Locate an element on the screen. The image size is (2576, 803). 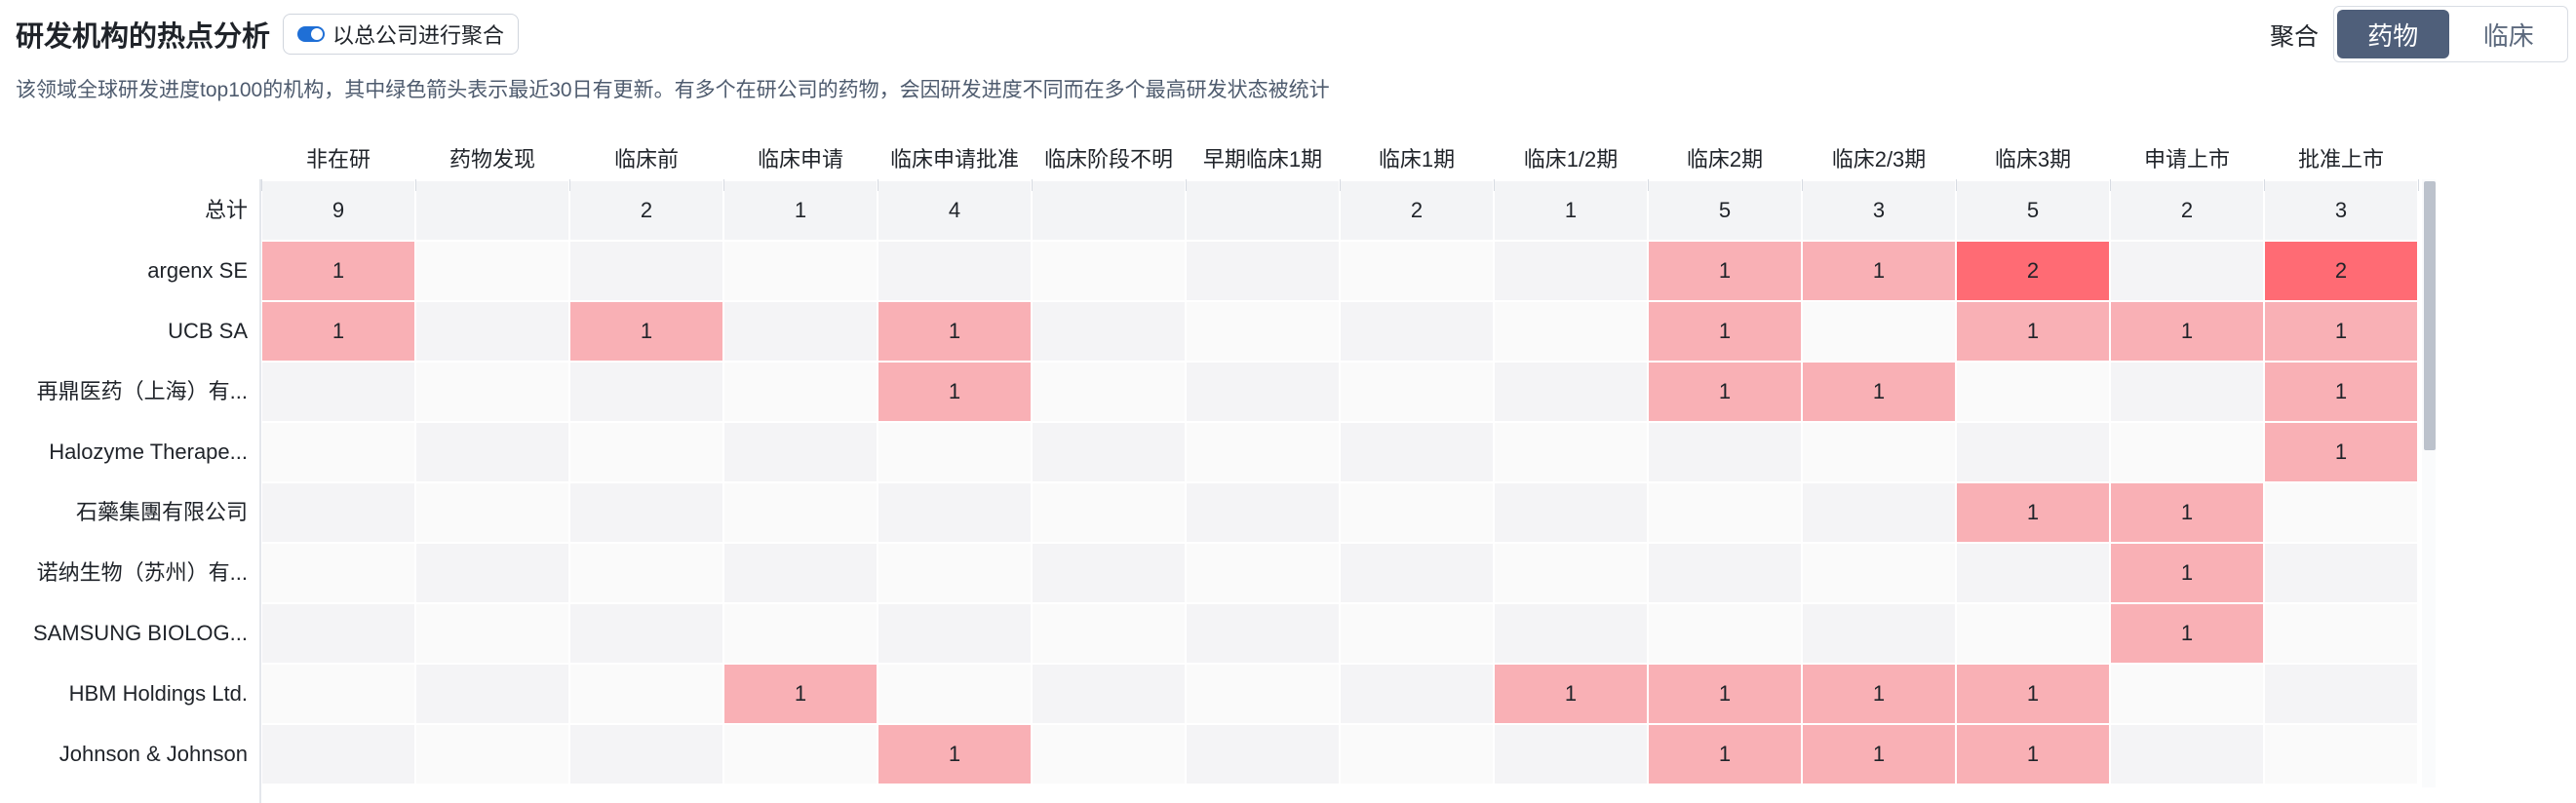
toggle-switch-icon is located at coordinates (311, 34).